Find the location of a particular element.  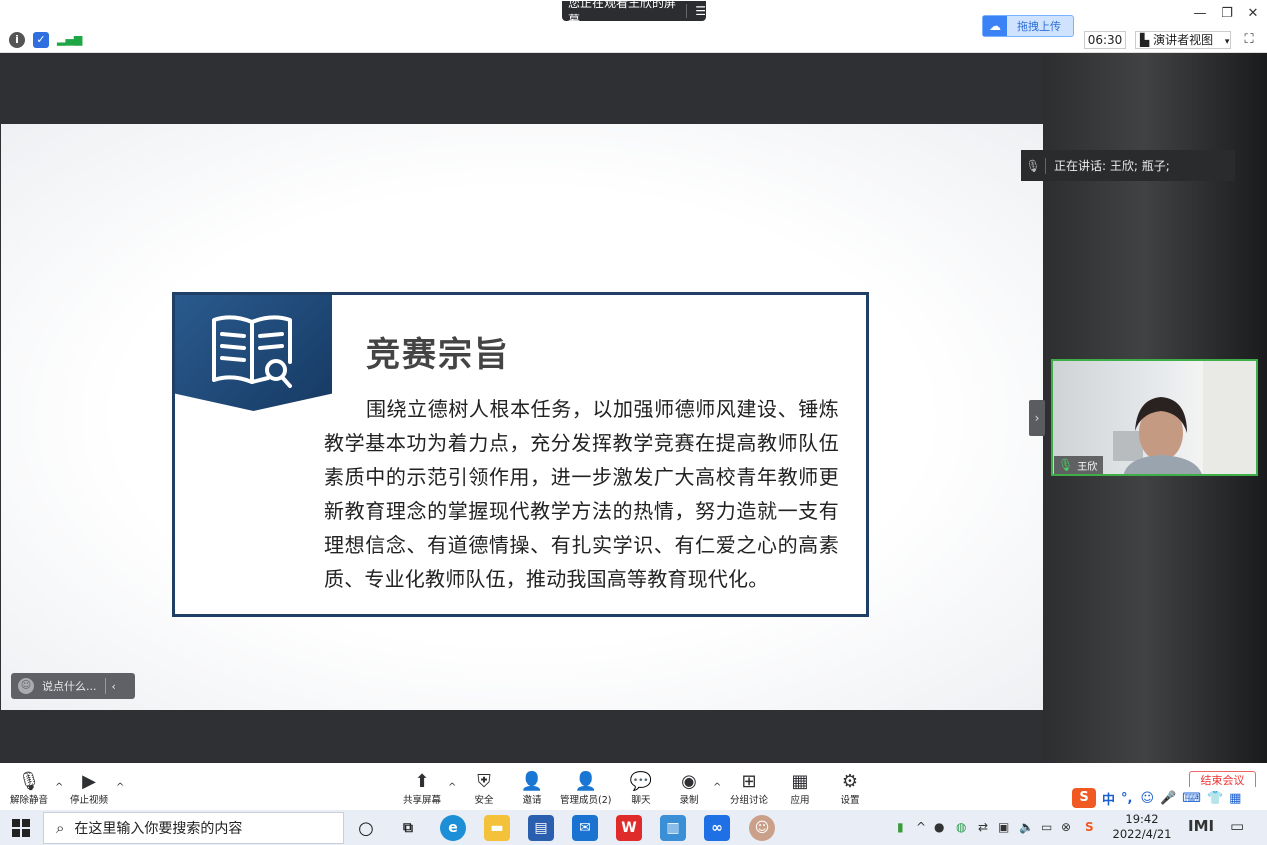

apps-button: ▦ 应用 is located at coordinates (800, 789).